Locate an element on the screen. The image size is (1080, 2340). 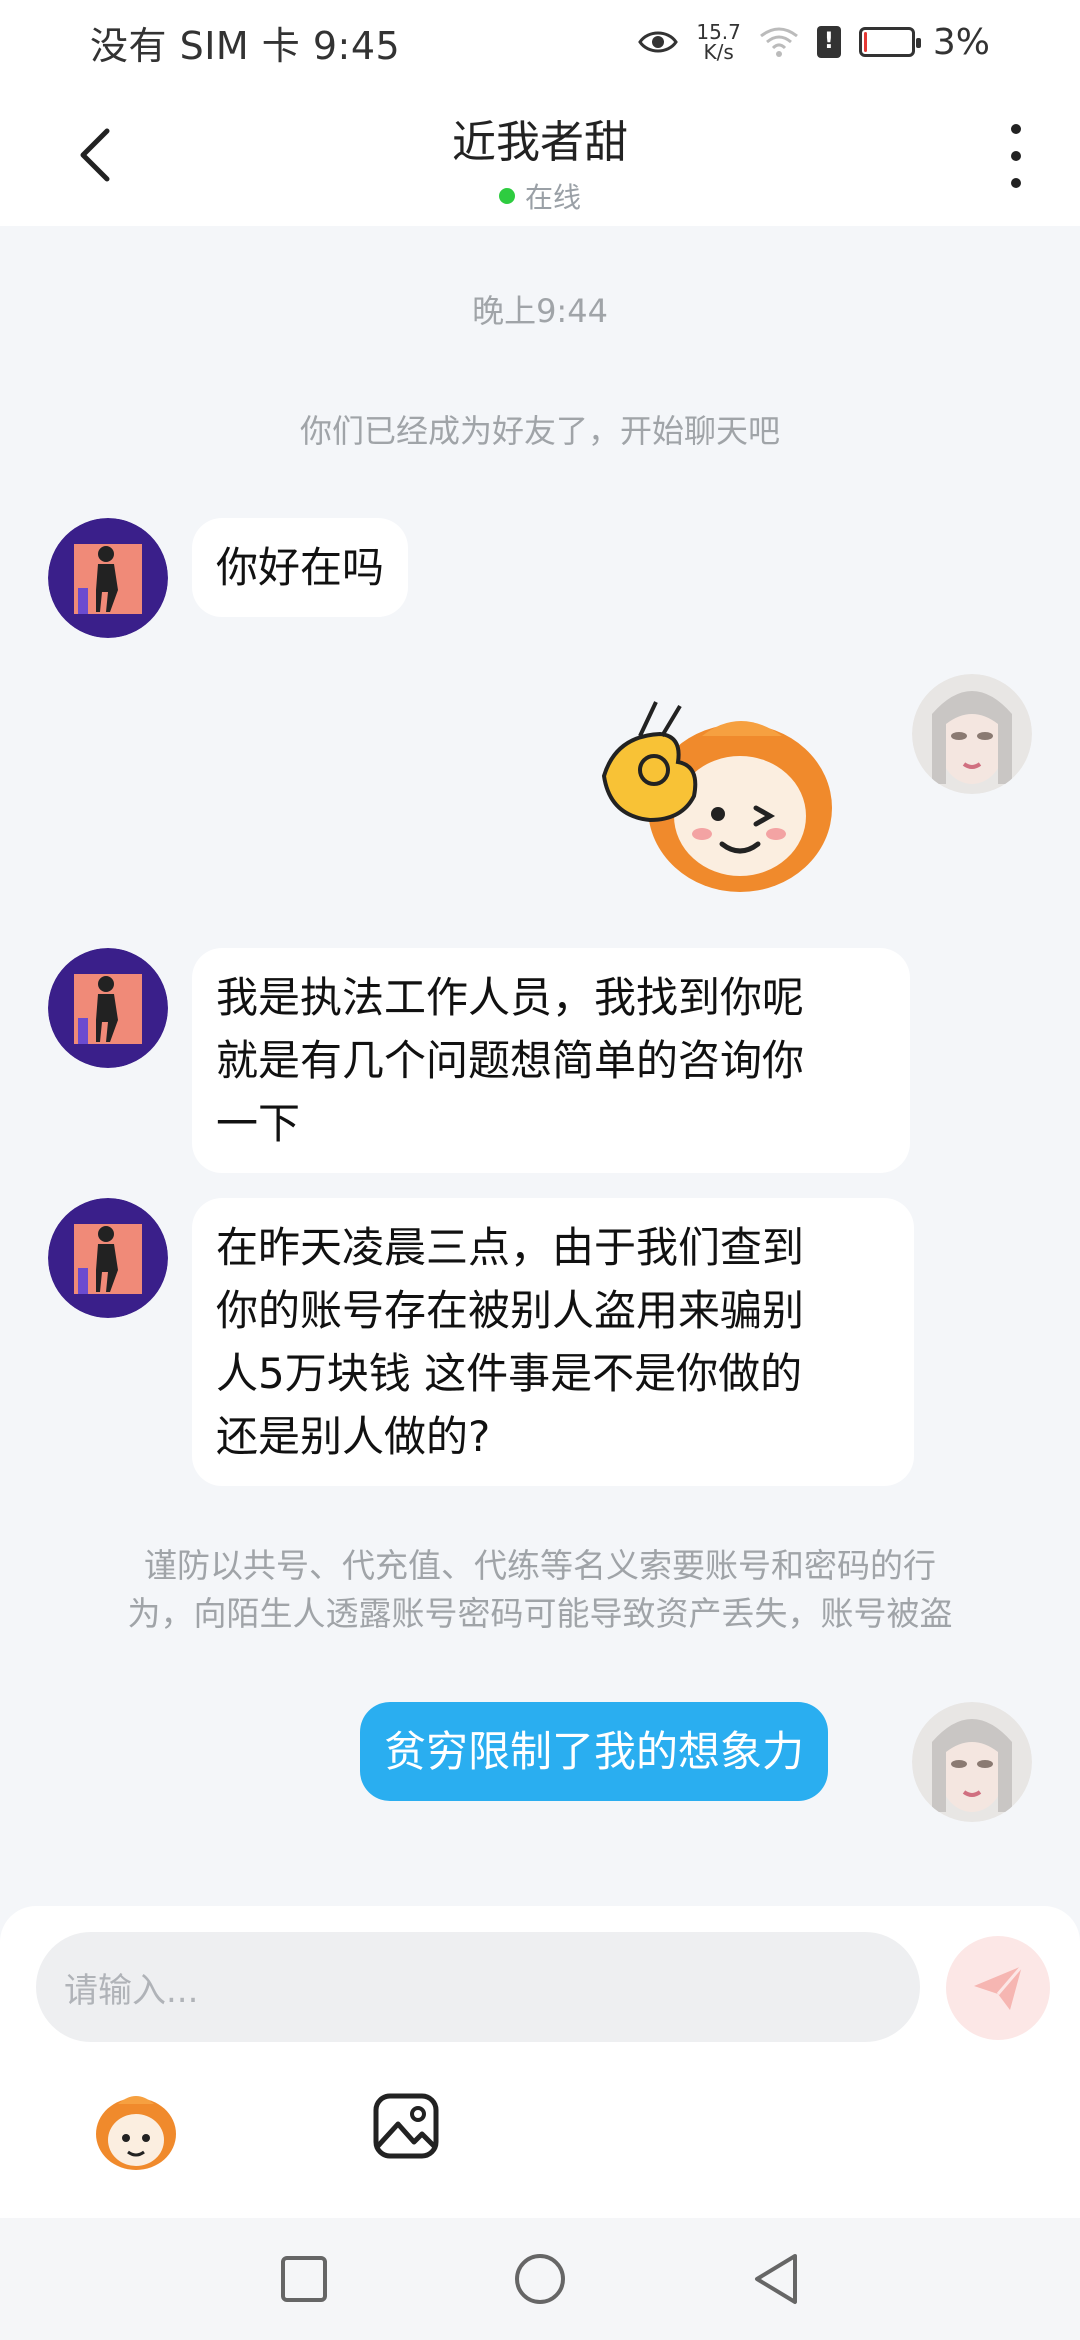
online-status: 在线 is located at coordinates (540, 196).